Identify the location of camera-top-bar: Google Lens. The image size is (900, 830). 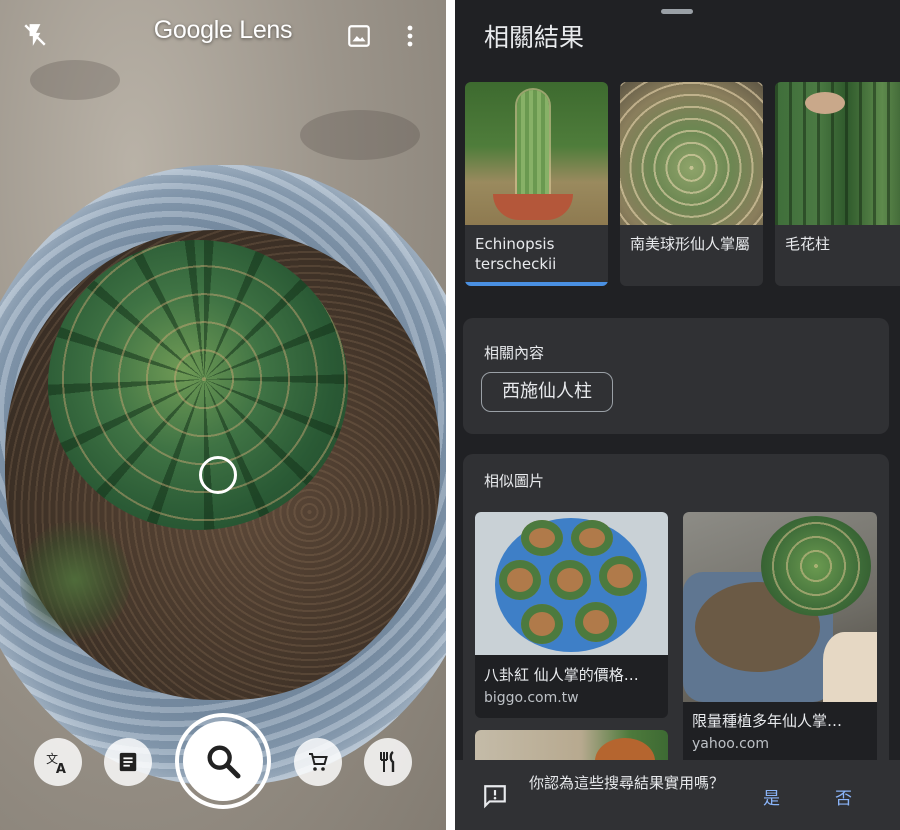
(223, 35).